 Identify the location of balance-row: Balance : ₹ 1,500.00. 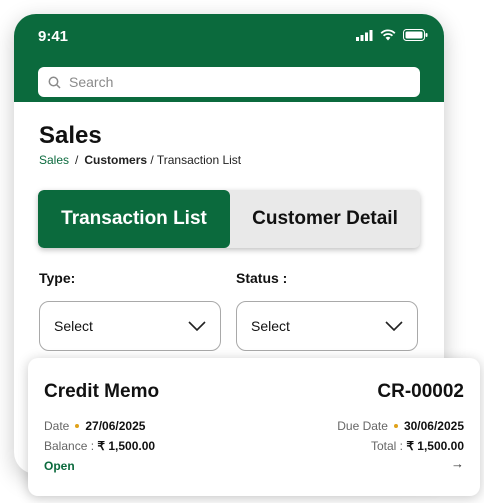
(99, 446).